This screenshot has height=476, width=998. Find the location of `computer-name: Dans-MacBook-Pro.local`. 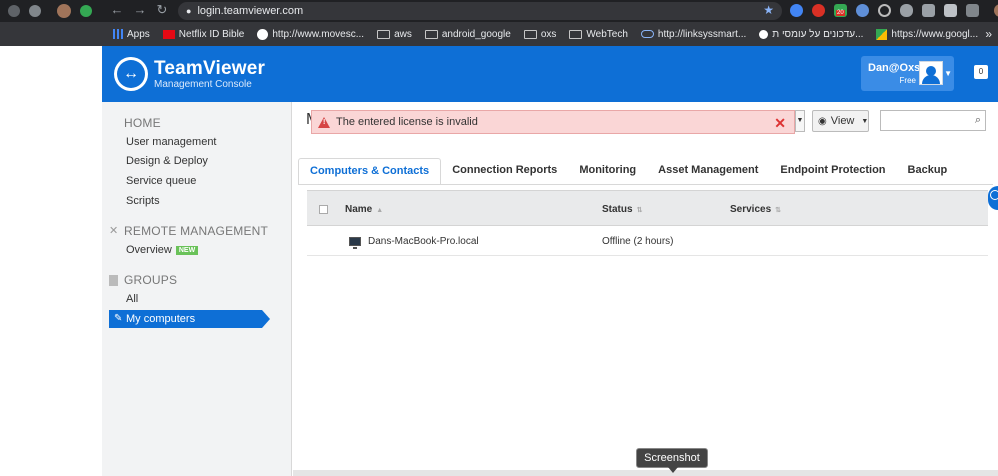

computer-name: Dans-MacBook-Pro.local is located at coordinates (423, 241).